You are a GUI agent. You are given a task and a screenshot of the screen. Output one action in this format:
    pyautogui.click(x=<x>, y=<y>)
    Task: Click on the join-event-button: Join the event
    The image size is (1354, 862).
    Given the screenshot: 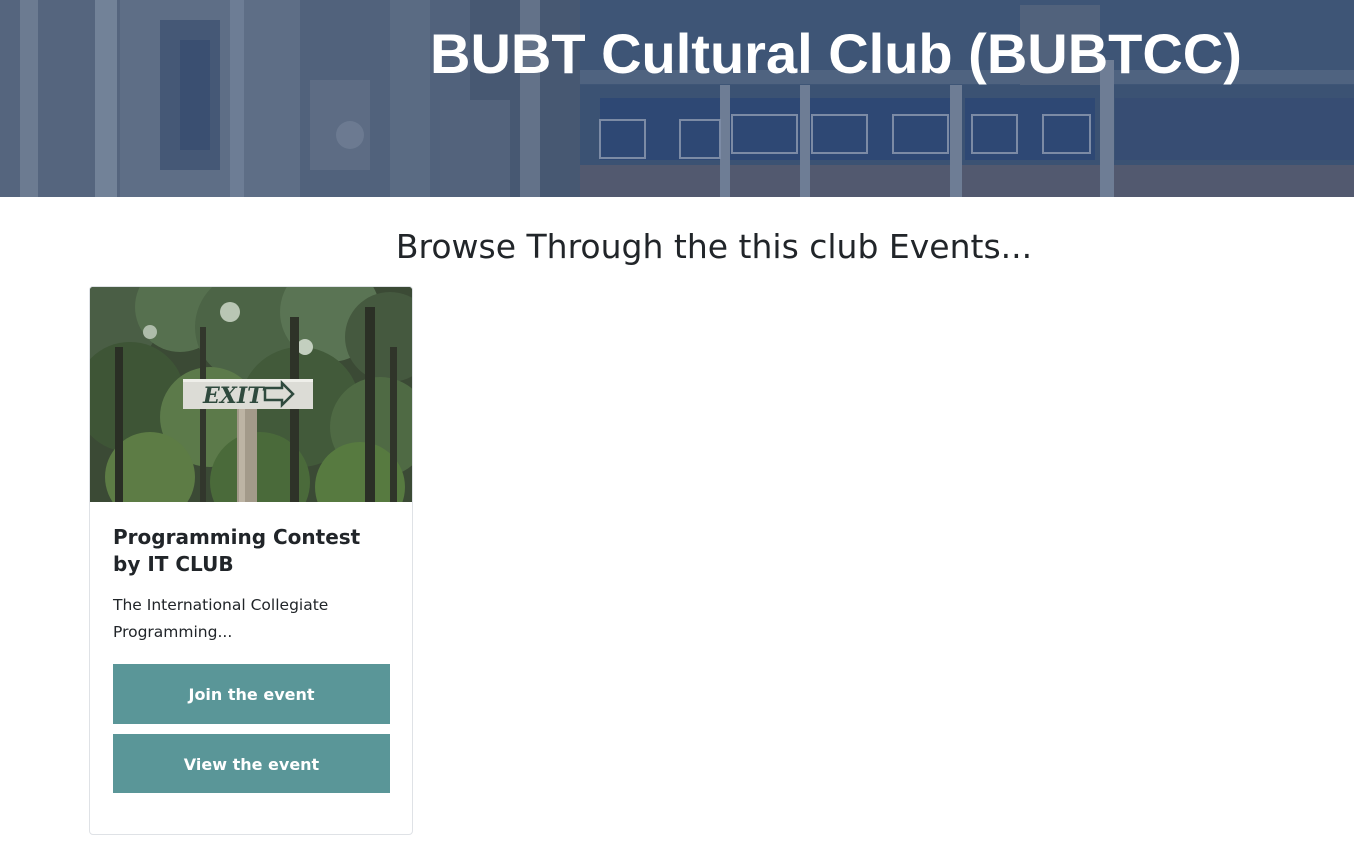 What is the action you would take?
    pyautogui.click(x=251, y=694)
    